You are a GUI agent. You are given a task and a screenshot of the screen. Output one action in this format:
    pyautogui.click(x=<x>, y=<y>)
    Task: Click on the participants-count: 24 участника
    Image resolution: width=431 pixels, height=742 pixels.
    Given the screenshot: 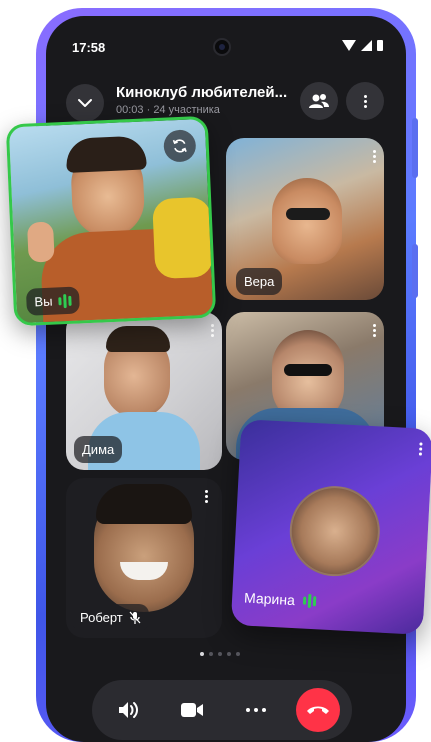 What is the action you would take?
    pyautogui.click(x=186, y=110)
    